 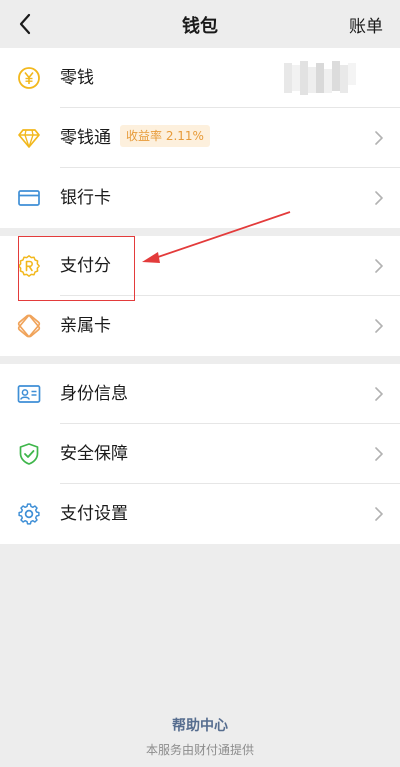 What do you see at coordinates (94, 394) in the screenshot?
I see `row-label: 身份信息` at bounding box center [94, 394].